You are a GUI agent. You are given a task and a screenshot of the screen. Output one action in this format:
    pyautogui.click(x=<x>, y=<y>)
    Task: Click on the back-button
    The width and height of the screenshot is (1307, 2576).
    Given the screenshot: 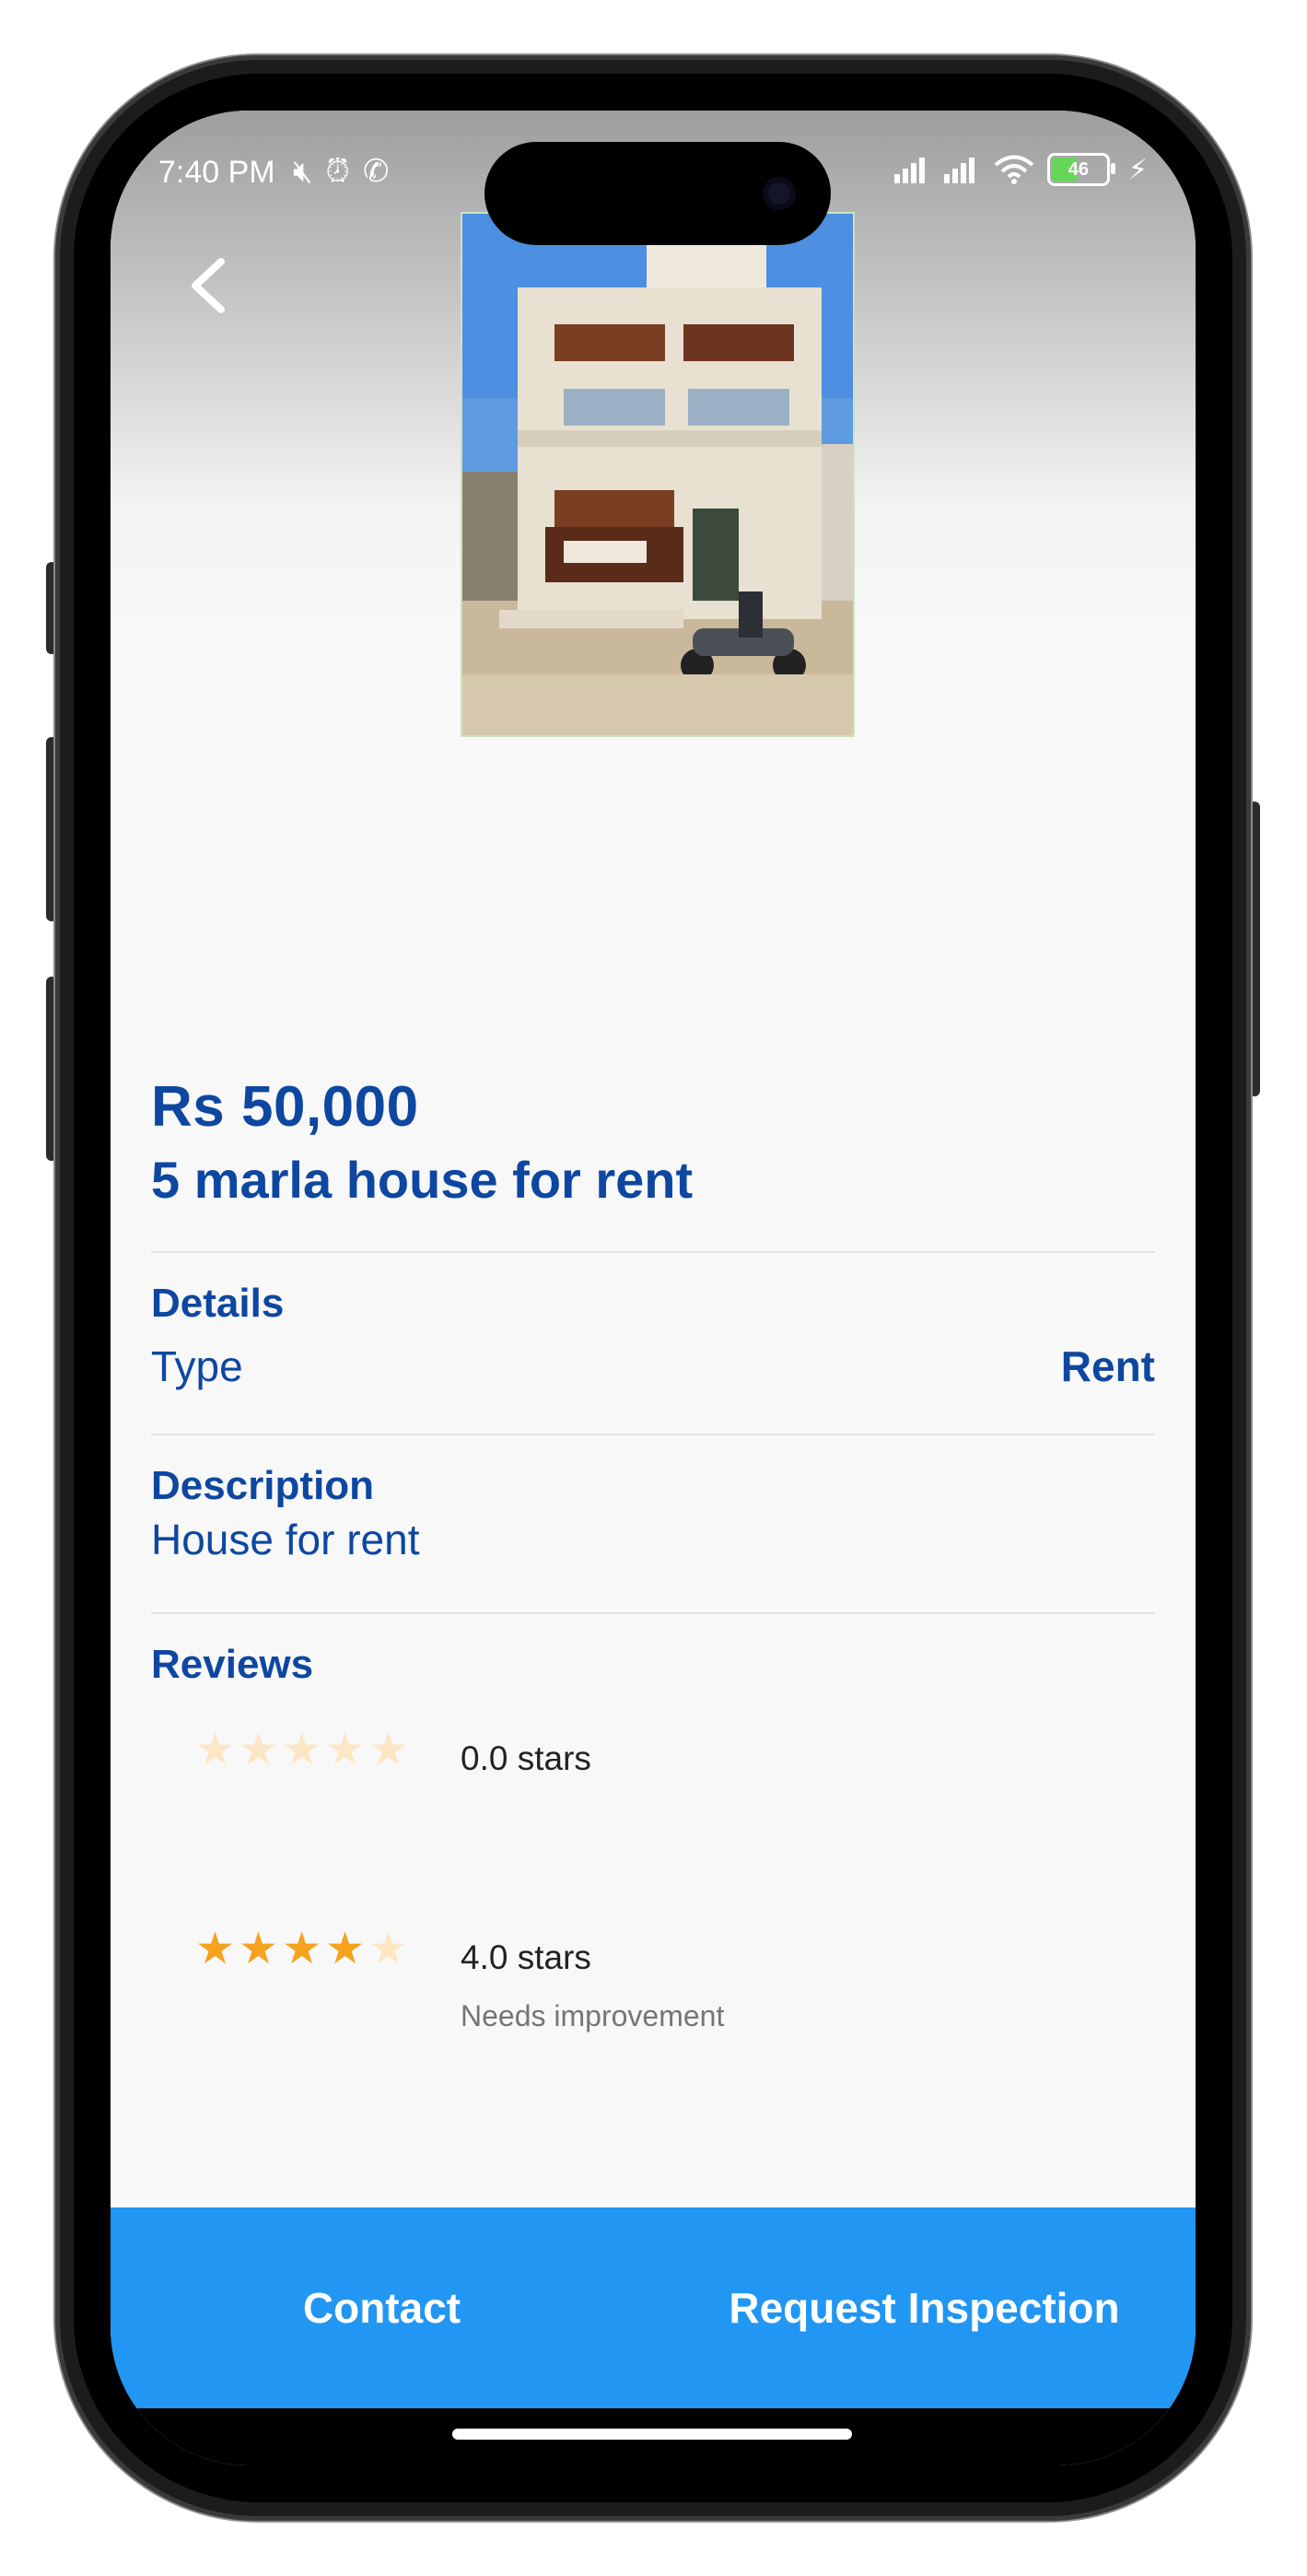 What is the action you would take?
    pyautogui.click(x=208, y=285)
    